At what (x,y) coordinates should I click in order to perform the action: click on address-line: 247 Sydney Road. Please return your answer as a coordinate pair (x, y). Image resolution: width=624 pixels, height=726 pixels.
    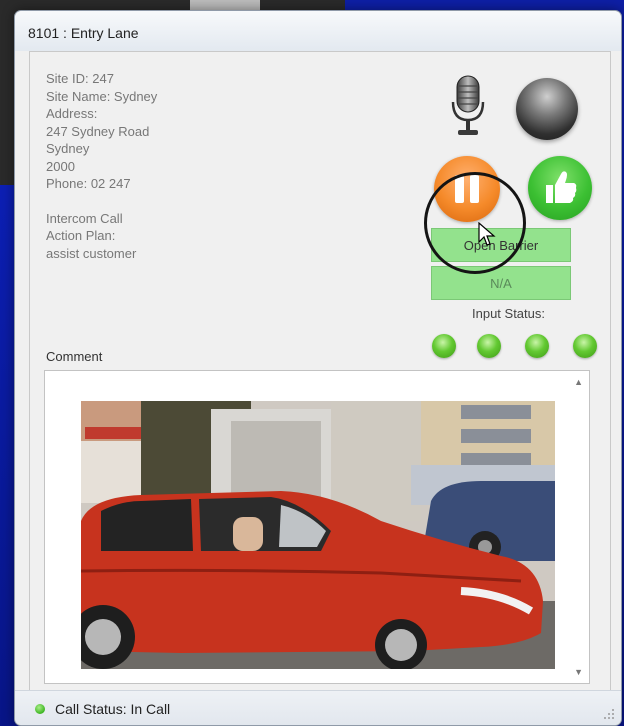
    Looking at the image, I should click on (98, 131).